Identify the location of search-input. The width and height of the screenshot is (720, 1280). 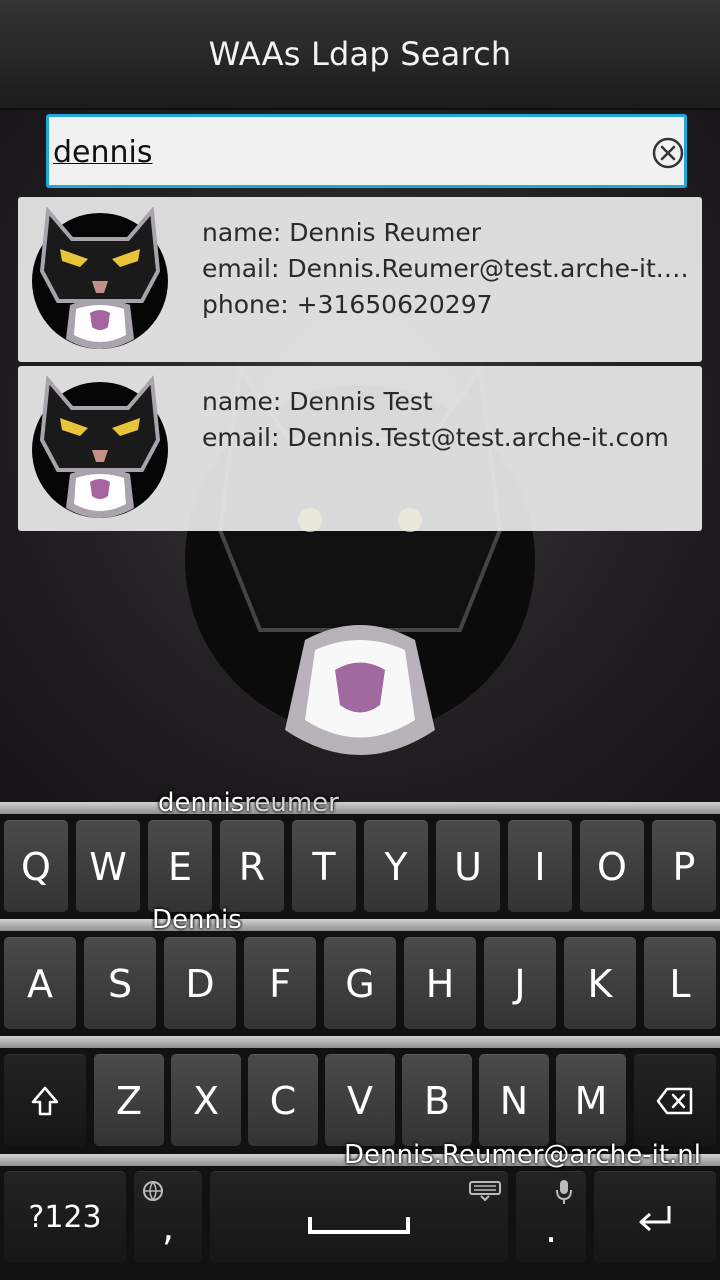
(343, 152).